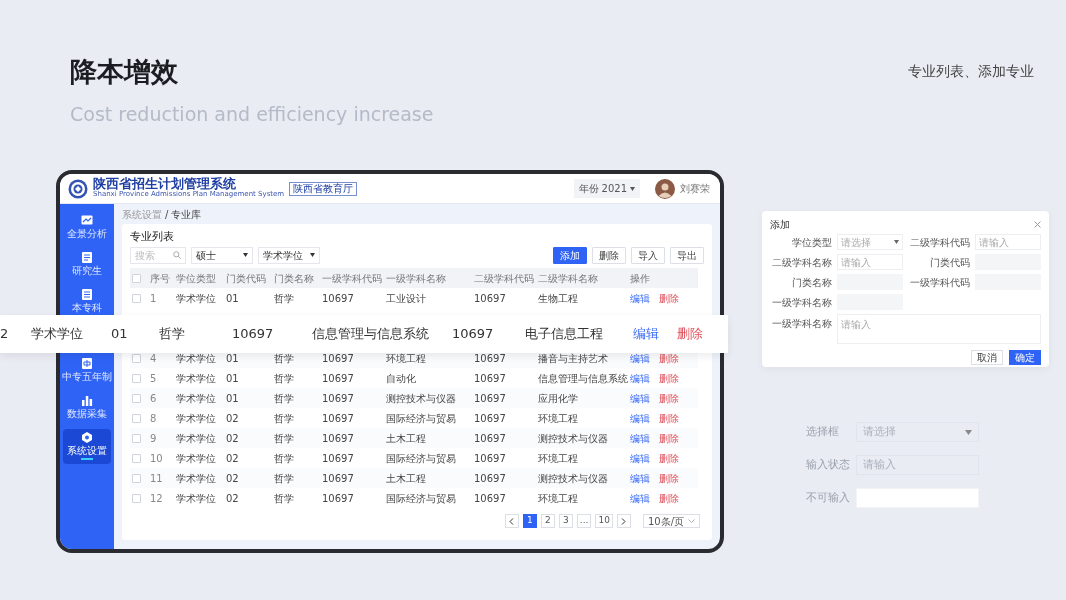 This screenshot has width=1066, height=600. I want to click on column-header: 门类代码, so click(246, 278).